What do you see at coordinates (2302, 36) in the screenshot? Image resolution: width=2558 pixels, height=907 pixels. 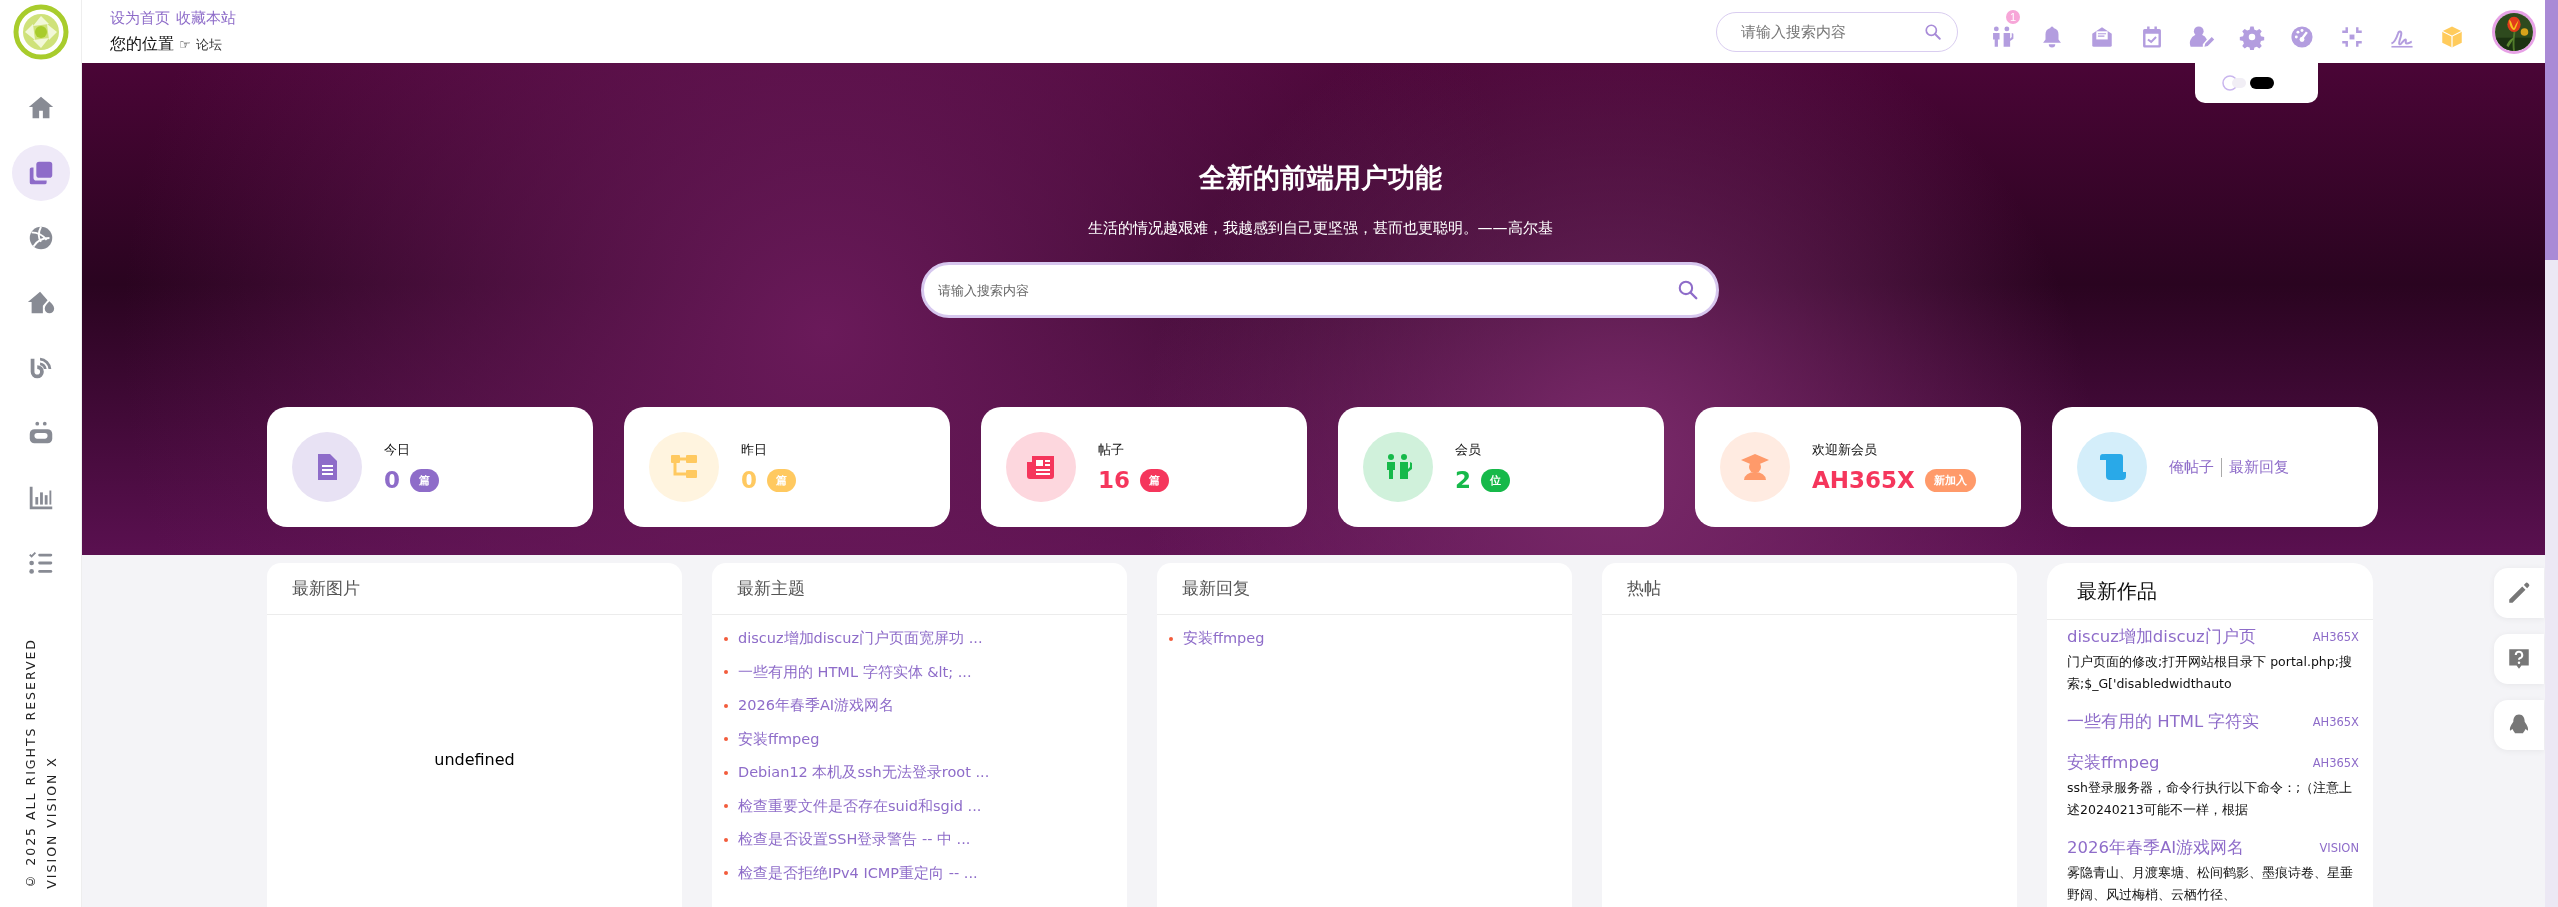 I see `gauge-icon` at bounding box center [2302, 36].